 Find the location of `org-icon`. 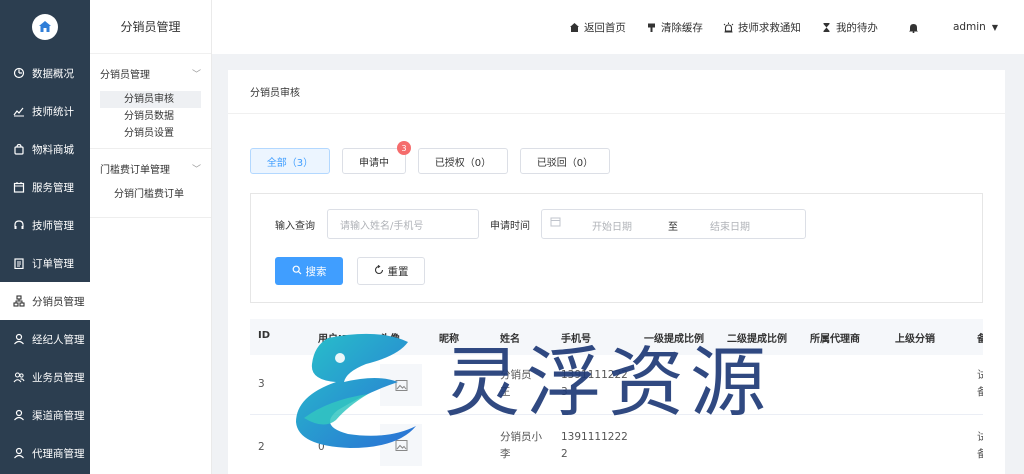

org-icon is located at coordinates (18, 301).